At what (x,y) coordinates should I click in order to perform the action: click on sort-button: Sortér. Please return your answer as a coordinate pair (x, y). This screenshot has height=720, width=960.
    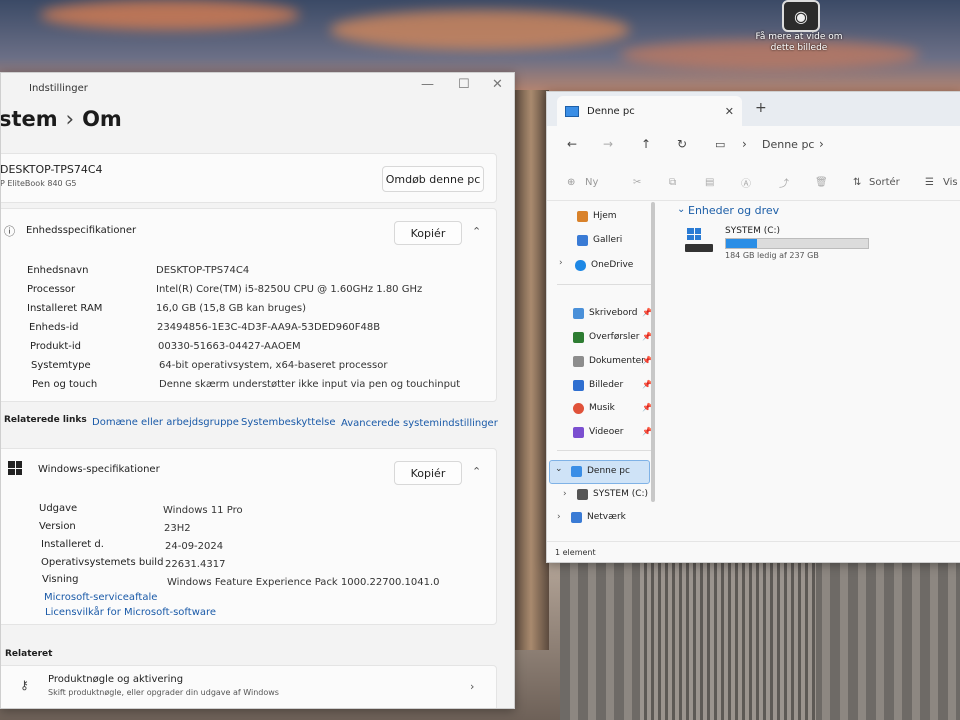
    Looking at the image, I should click on (884, 182).